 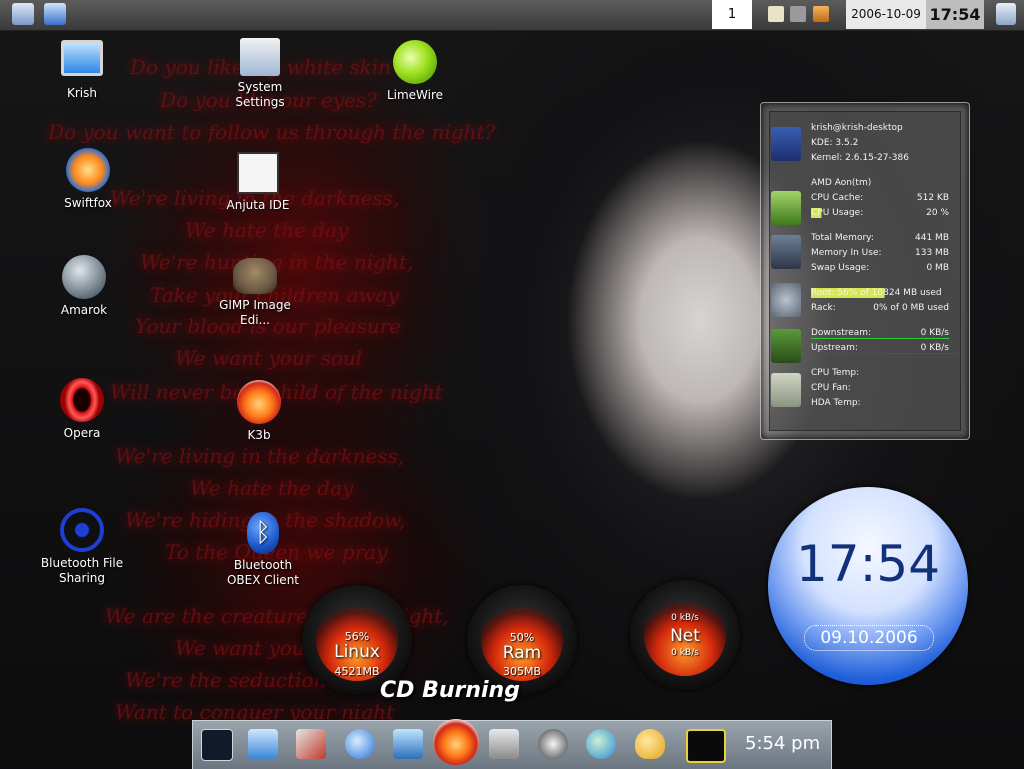 I want to click on browser-icon, so click(x=360, y=744).